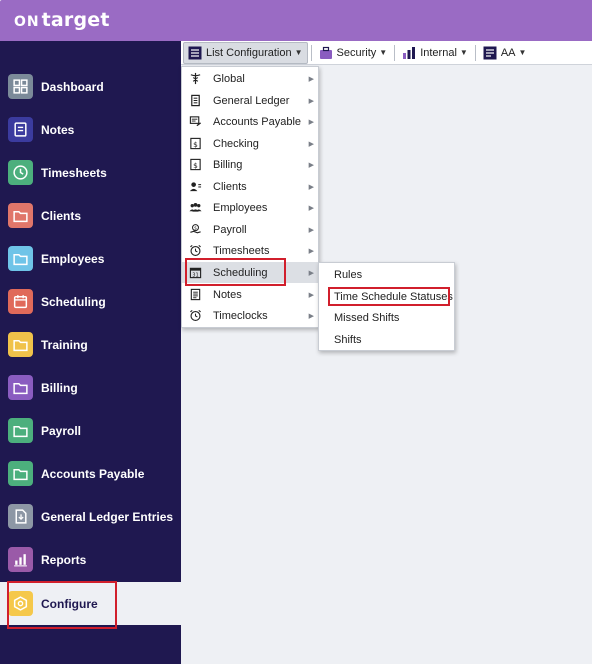  Describe the element at coordinates (195, 101) in the screenshot. I see `ledger-icon` at that location.